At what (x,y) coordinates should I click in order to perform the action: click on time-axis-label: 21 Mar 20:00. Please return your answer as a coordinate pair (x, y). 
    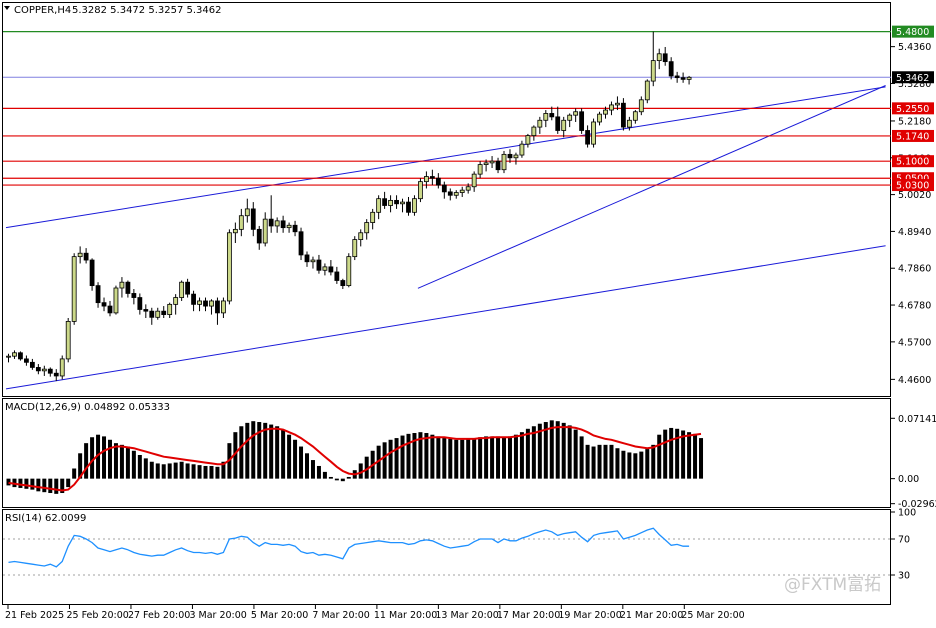
    Looking at the image, I should click on (651, 615).